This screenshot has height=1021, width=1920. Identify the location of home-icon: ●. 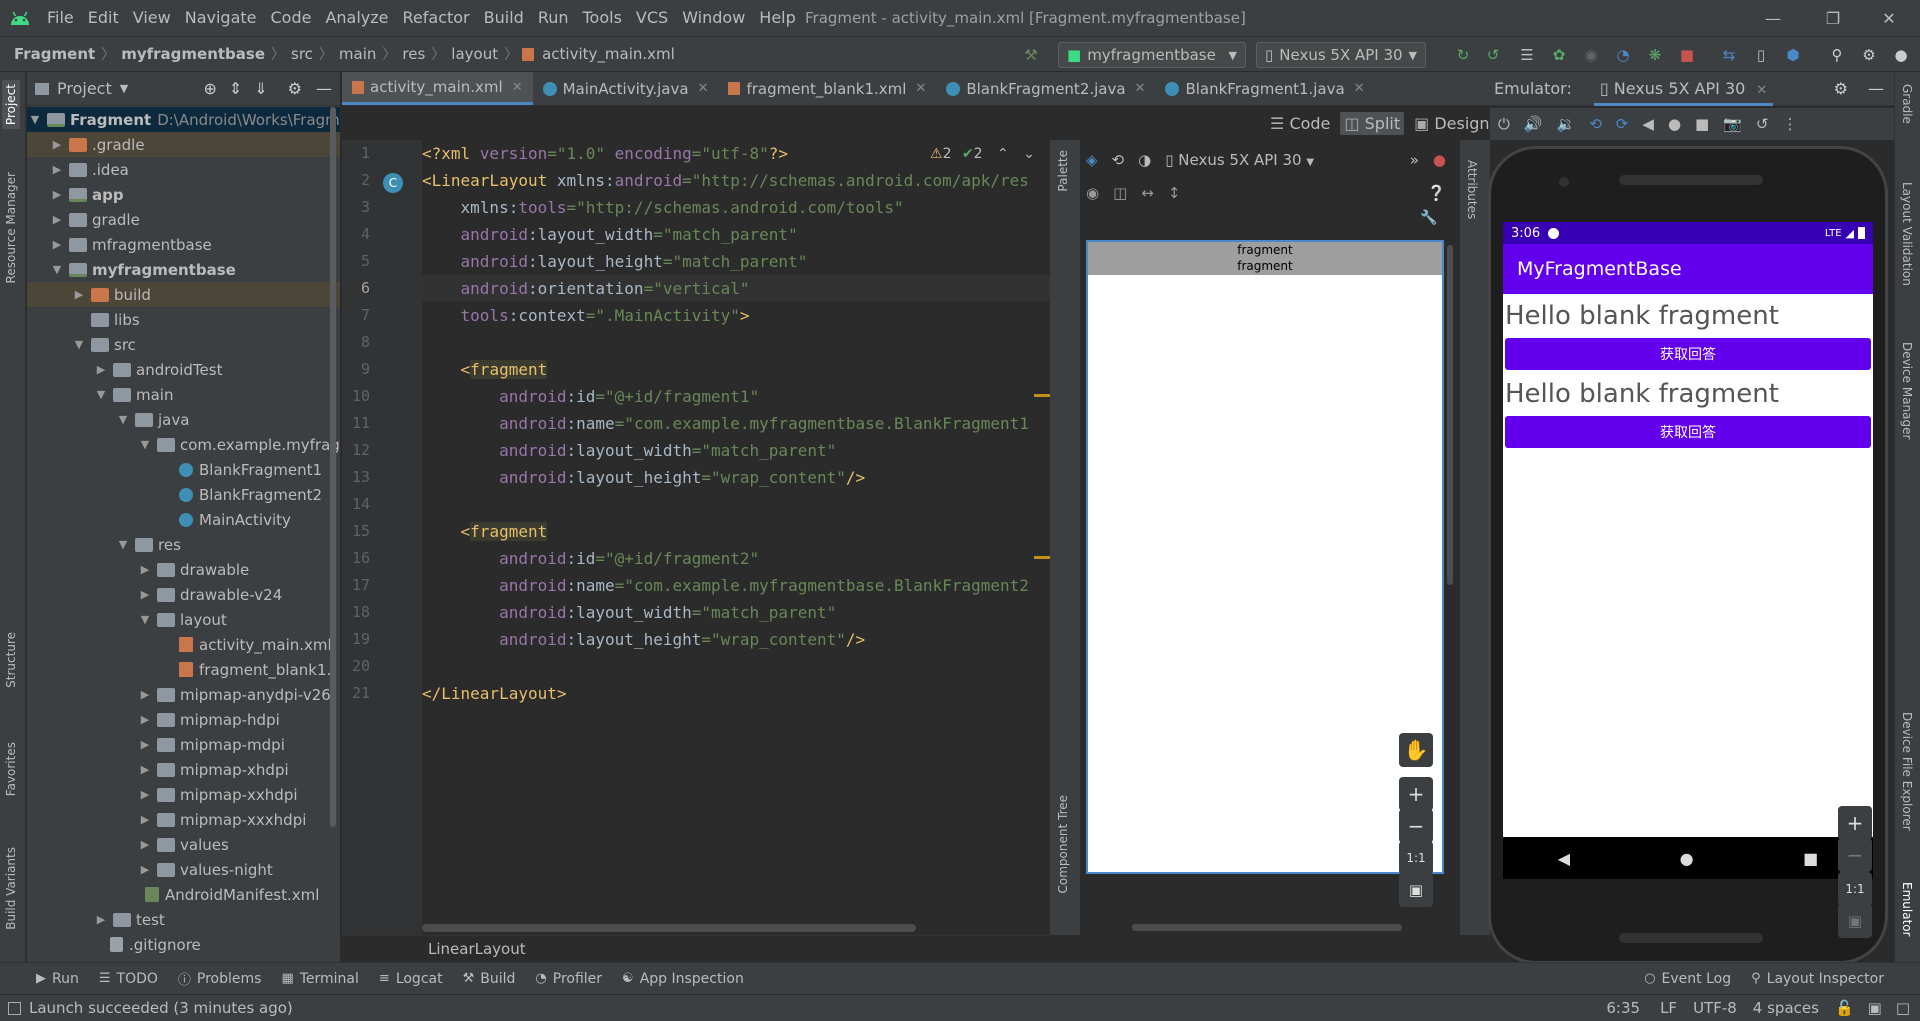
(1674, 124).